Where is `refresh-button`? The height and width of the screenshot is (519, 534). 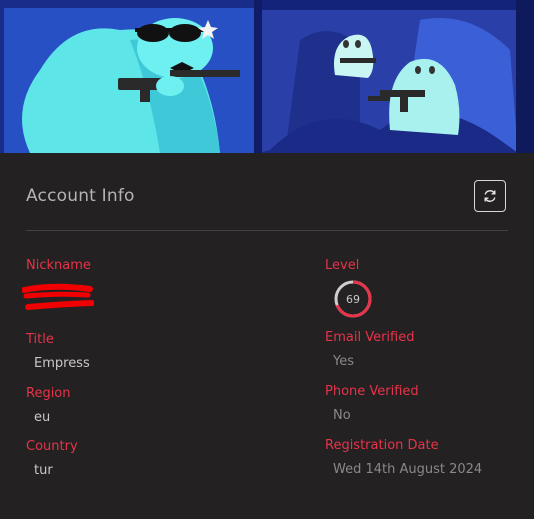 refresh-button is located at coordinates (490, 196).